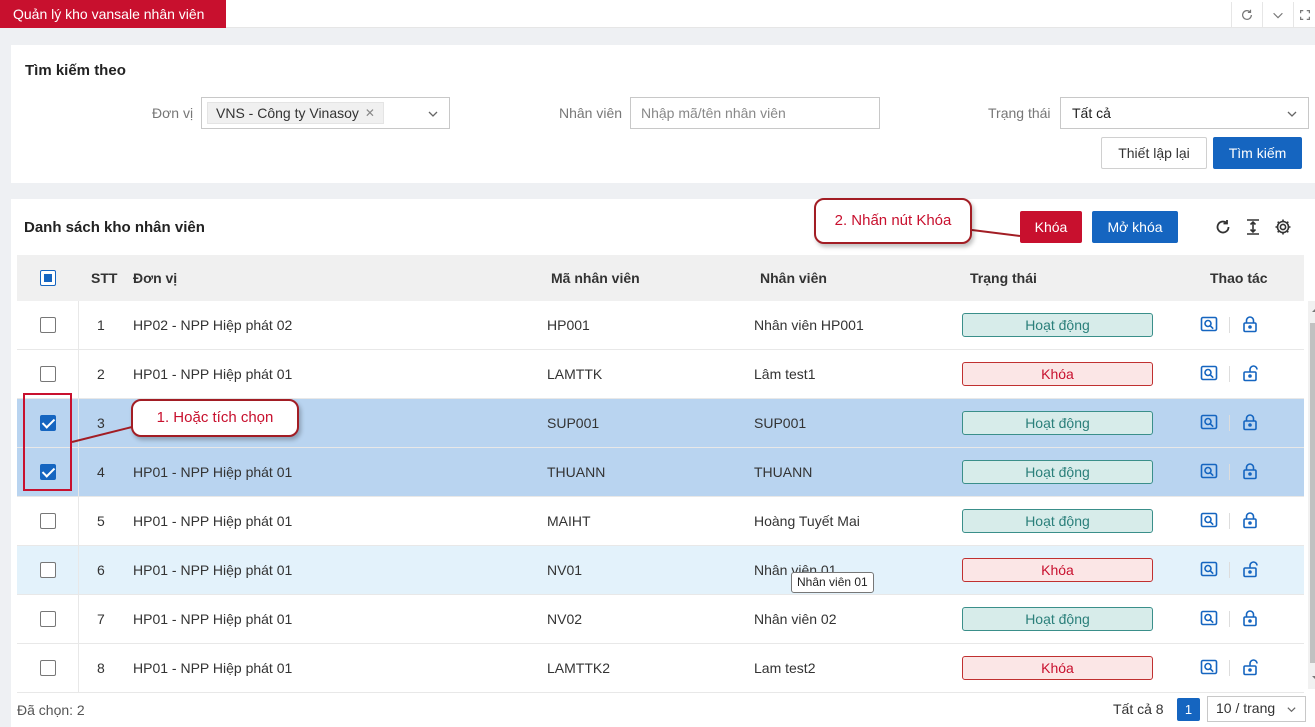 Image resolution: width=1315 pixels, height=727 pixels. Describe the element at coordinates (565, 619) in the screenshot. I see `cell-ma-nv: NV02` at that location.